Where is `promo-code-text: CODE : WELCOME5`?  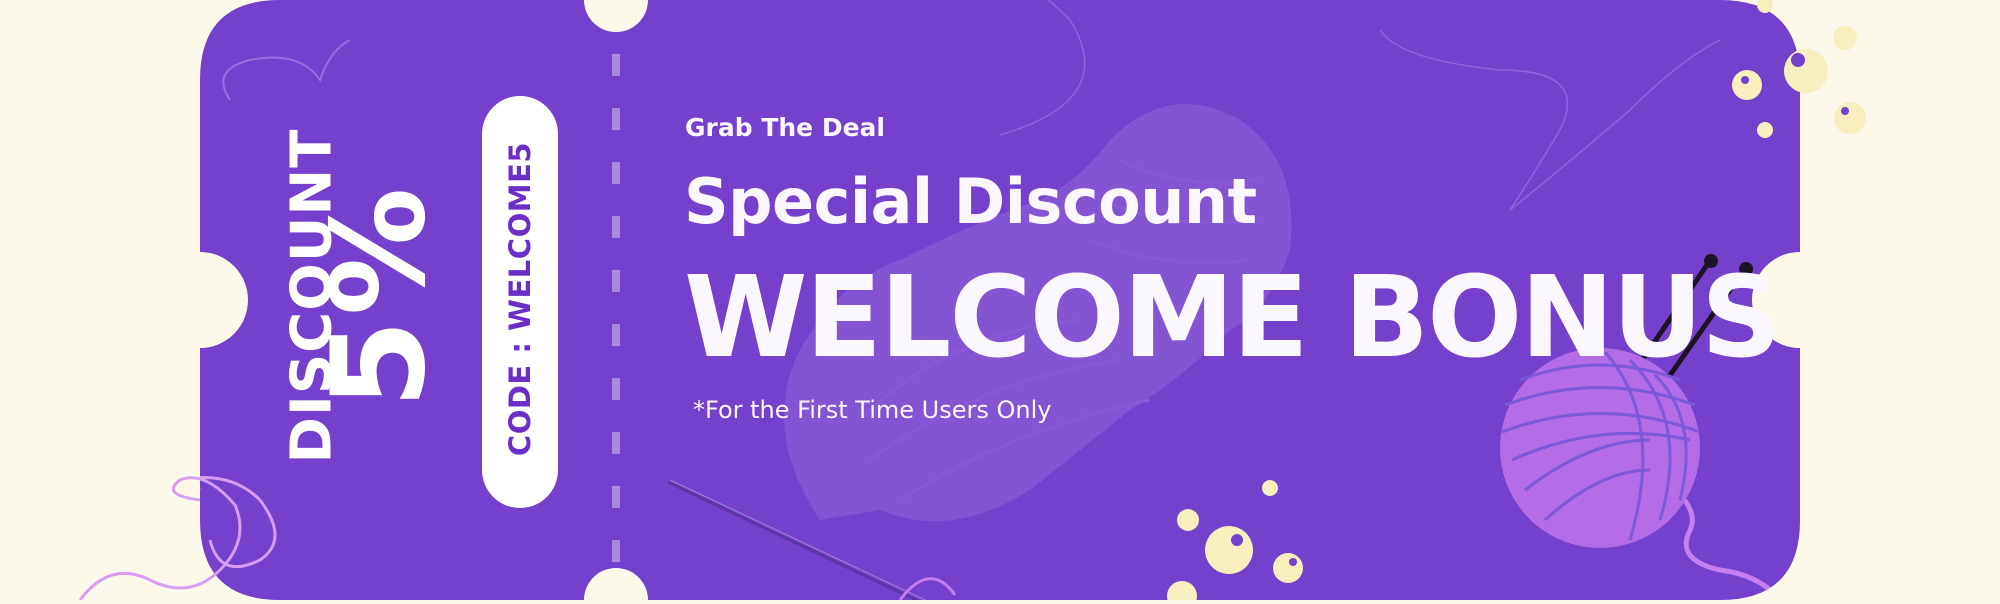 promo-code-text: CODE : WELCOME5 is located at coordinates (520, 299).